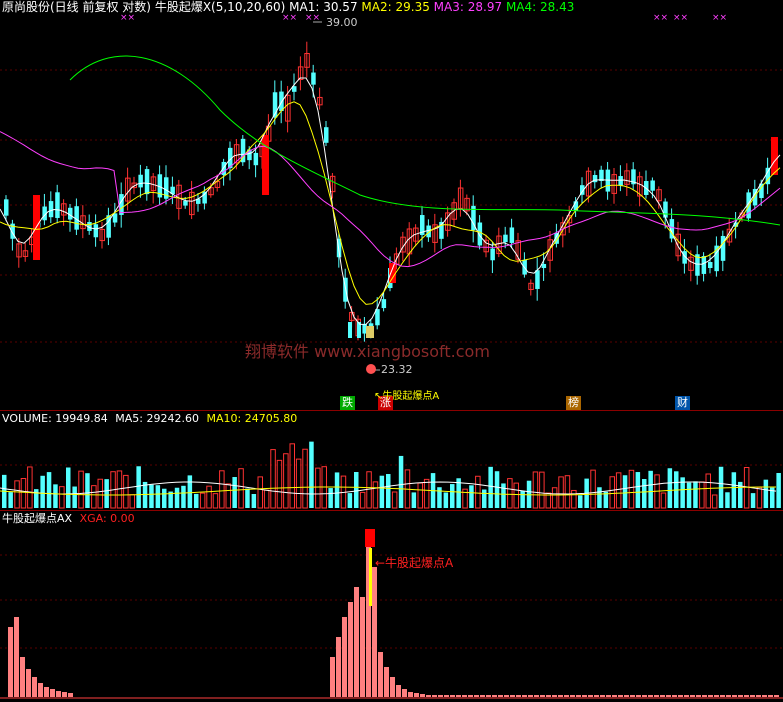  I want to click on signal-candle, so click(774, 156).